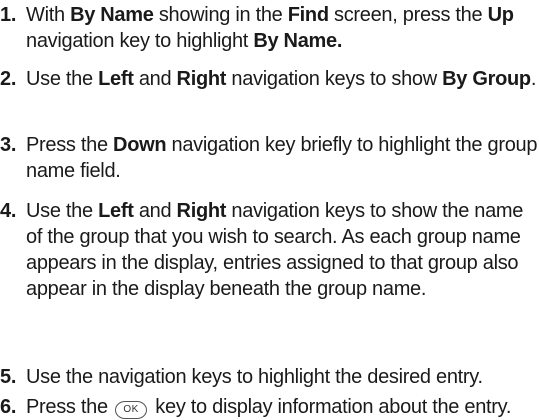  Describe the element at coordinates (131, 410) in the screenshot. I see `ok-key-icon: OK` at that location.